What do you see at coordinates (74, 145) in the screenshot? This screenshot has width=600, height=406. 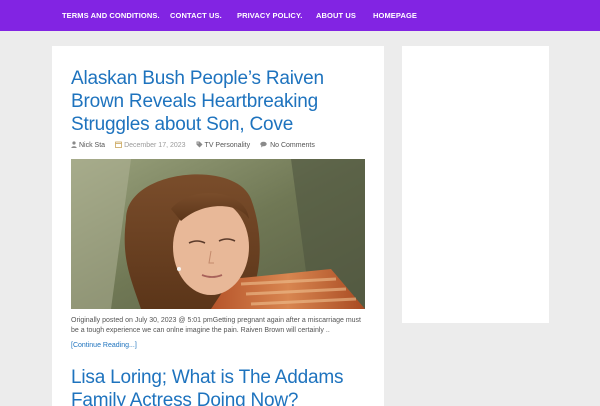 I see `user-icon` at bounding box center [74, 145].